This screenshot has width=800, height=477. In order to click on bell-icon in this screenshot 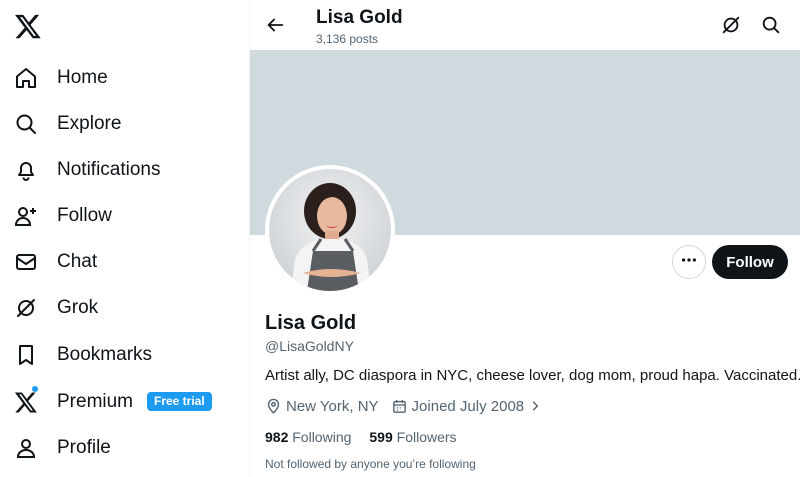, I will do `click(26, 170)`.